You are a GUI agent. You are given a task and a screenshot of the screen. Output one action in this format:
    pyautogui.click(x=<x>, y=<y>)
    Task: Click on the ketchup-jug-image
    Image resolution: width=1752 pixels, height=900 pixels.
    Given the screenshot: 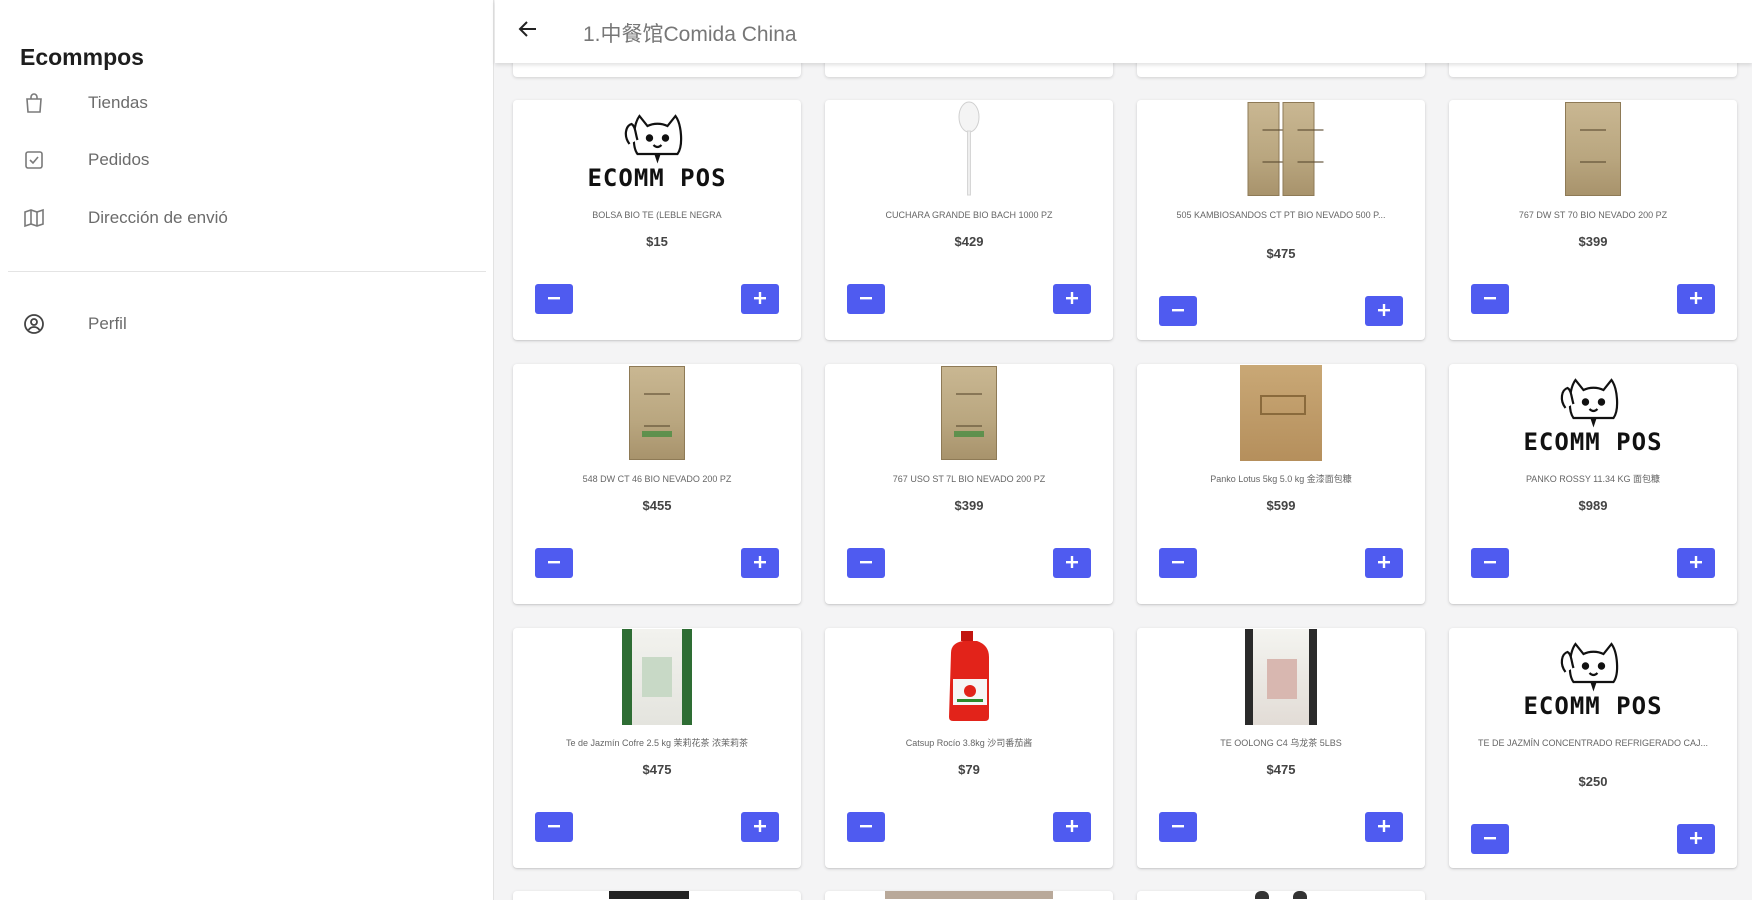 What is the action you would take?
    pyautogui.click(x=969, y=676)
    